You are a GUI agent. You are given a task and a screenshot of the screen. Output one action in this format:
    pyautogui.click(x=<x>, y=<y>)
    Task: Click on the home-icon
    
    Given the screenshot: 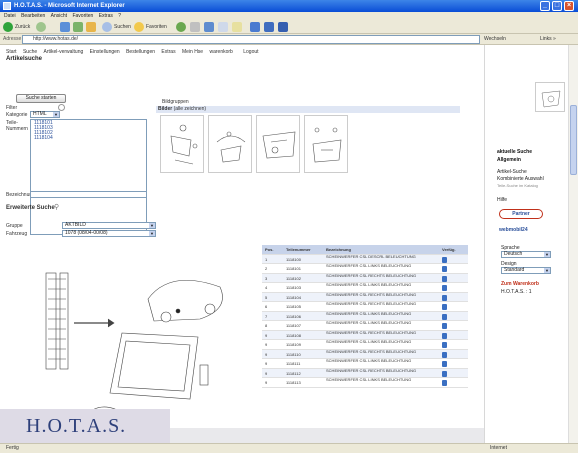 What is the action you would take?
    pyautogui.click(x=91, y=27)
    